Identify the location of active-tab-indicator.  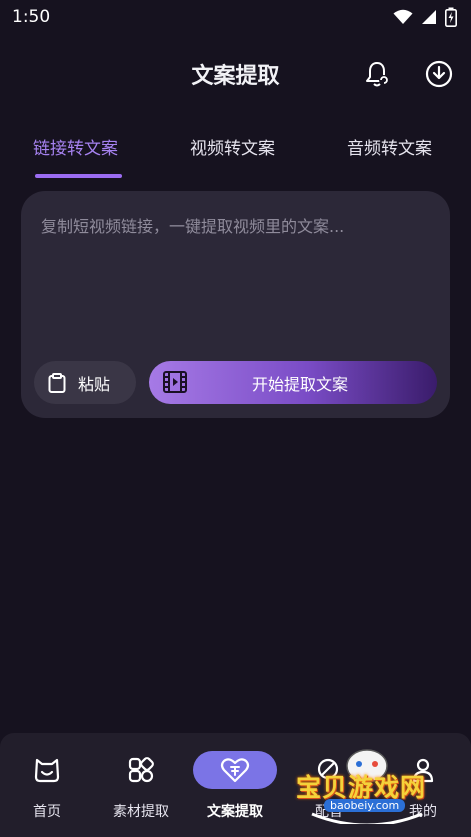
(78, 176).